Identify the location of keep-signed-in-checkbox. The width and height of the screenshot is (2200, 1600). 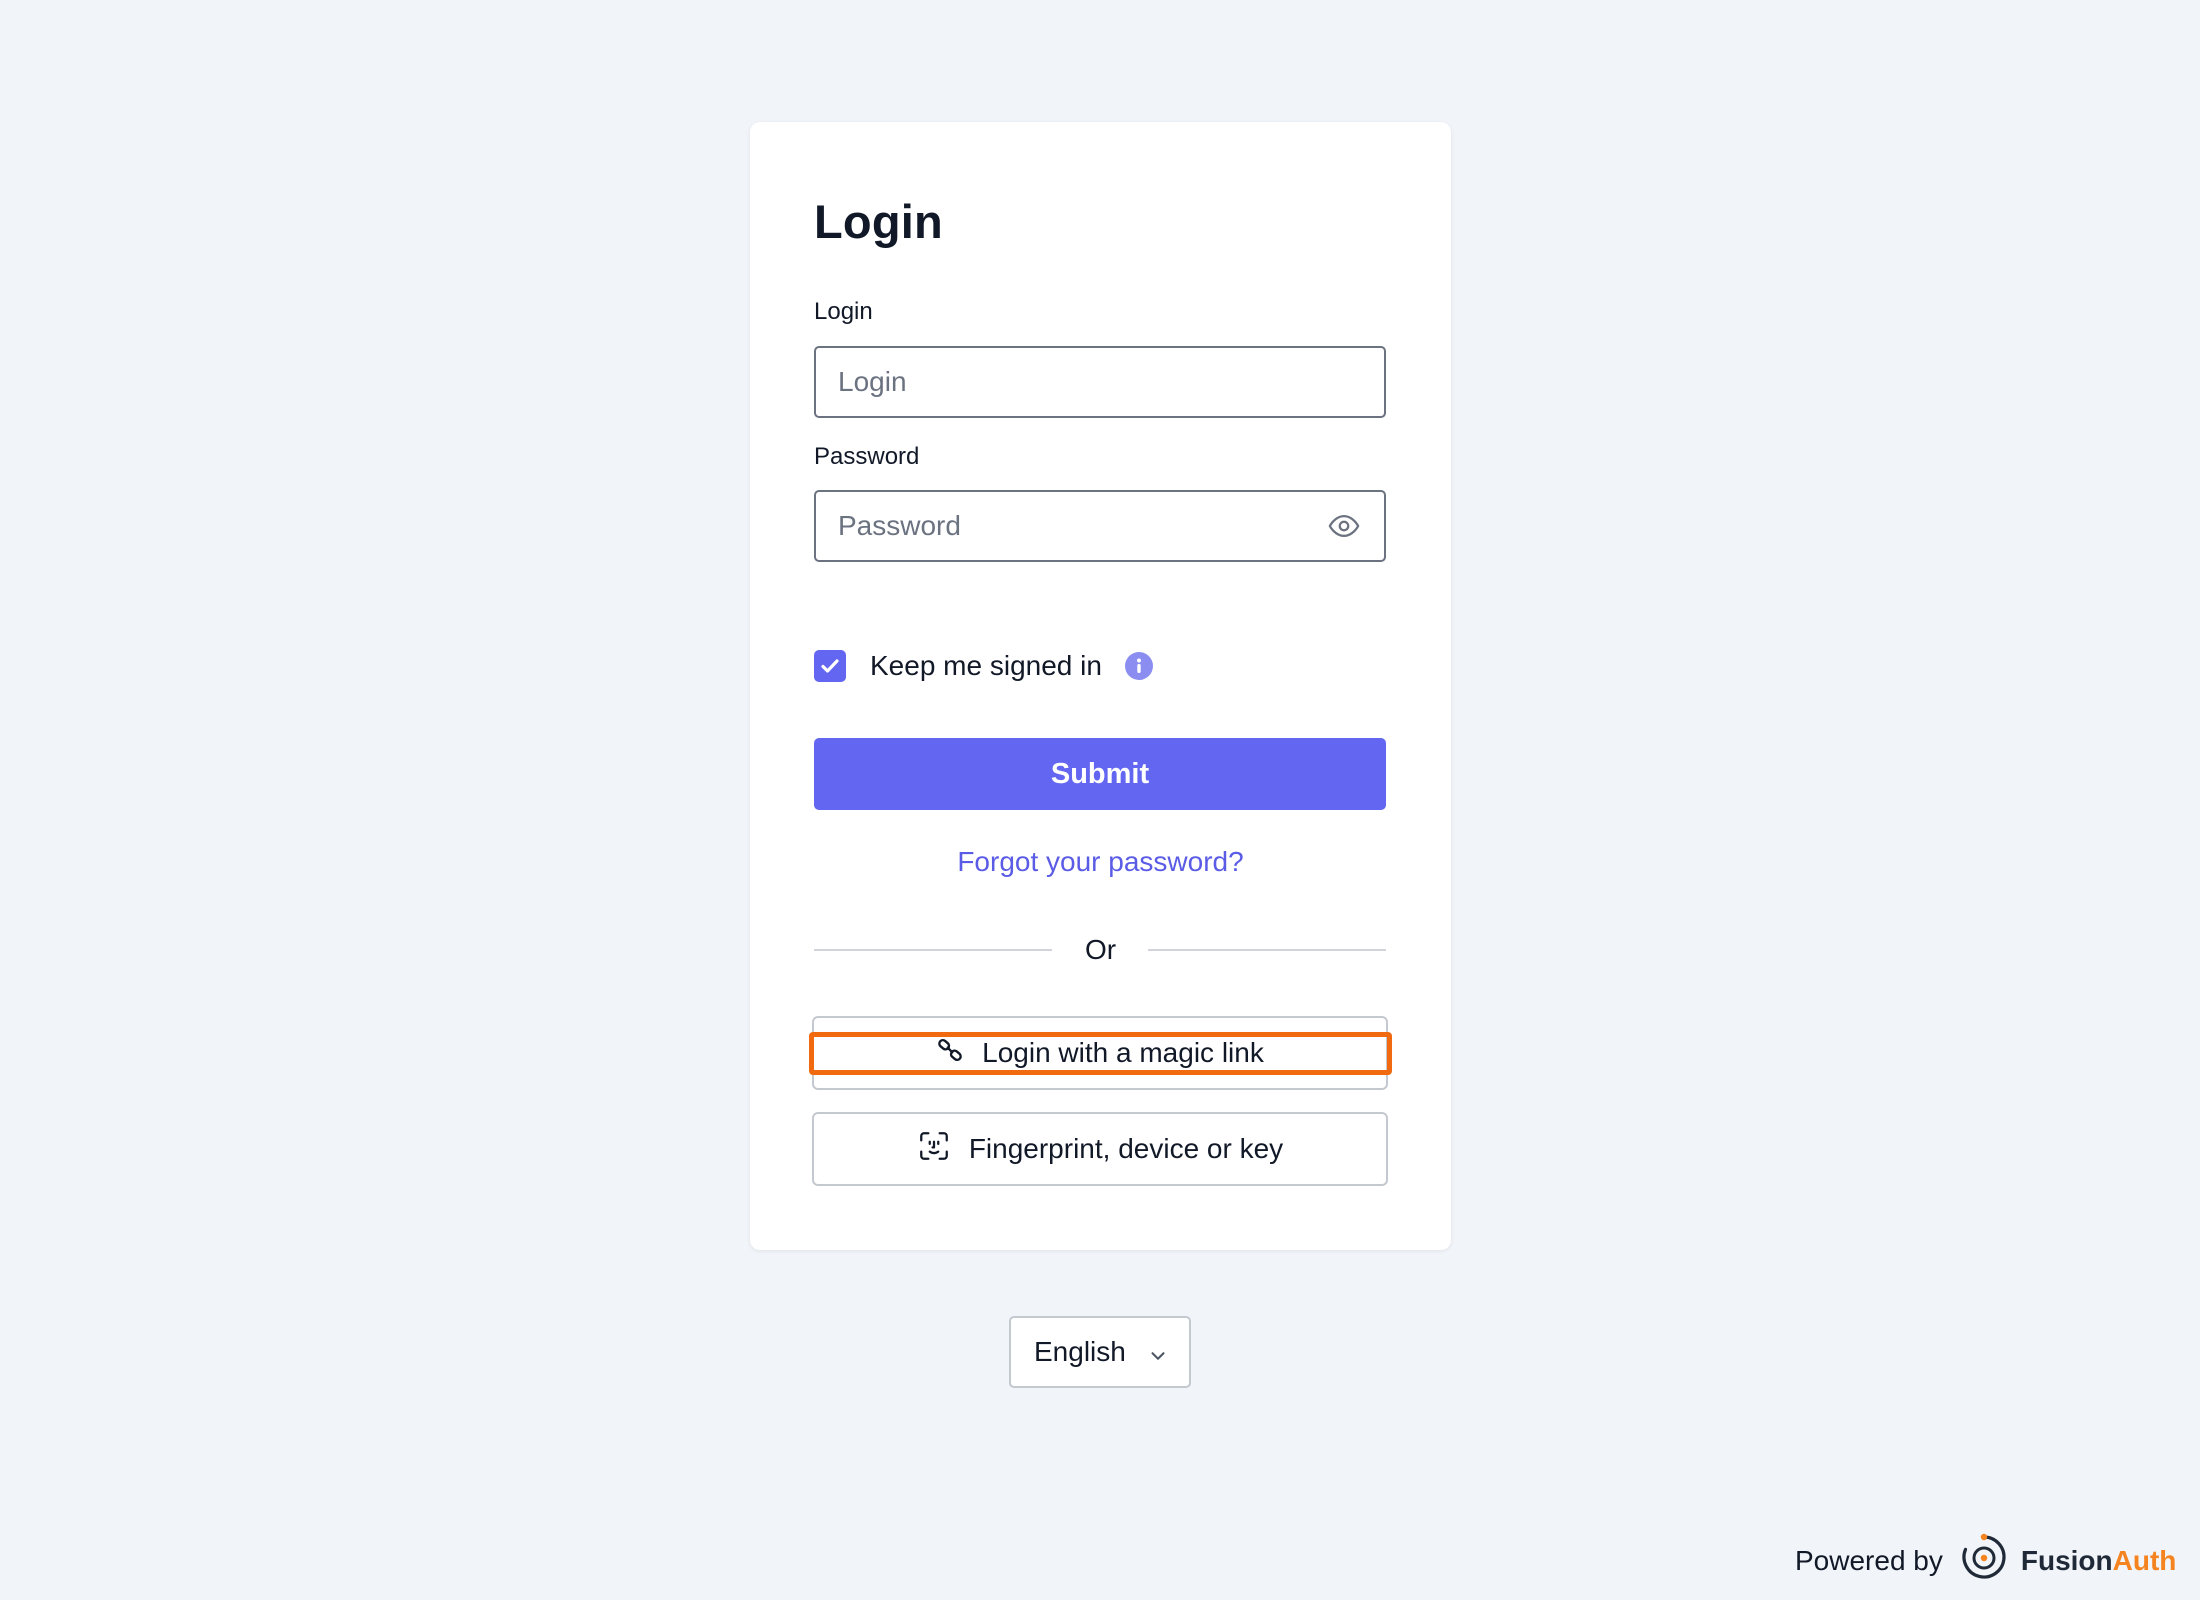
(830, 666).